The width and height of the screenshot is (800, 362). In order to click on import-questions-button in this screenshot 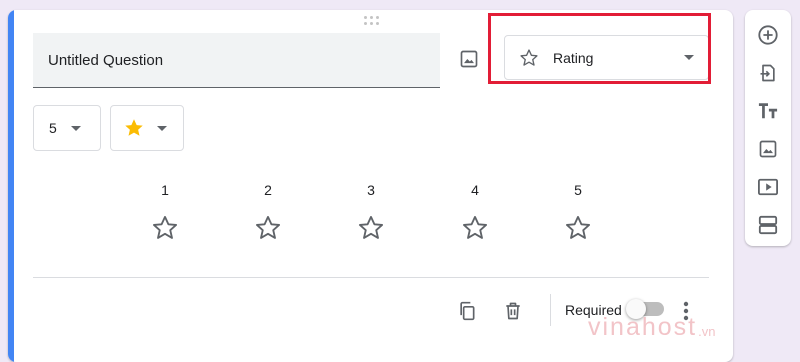, I will do `click(768, 73)`.